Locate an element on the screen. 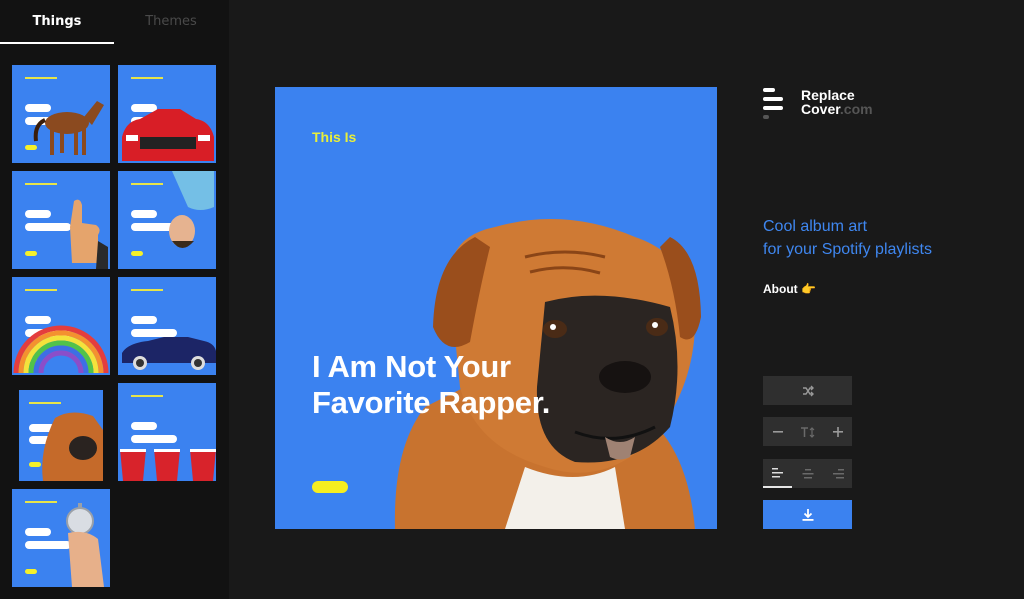 This screenshot has width=1024, height=599. red-cups-image is located at coordinates (168, 465).